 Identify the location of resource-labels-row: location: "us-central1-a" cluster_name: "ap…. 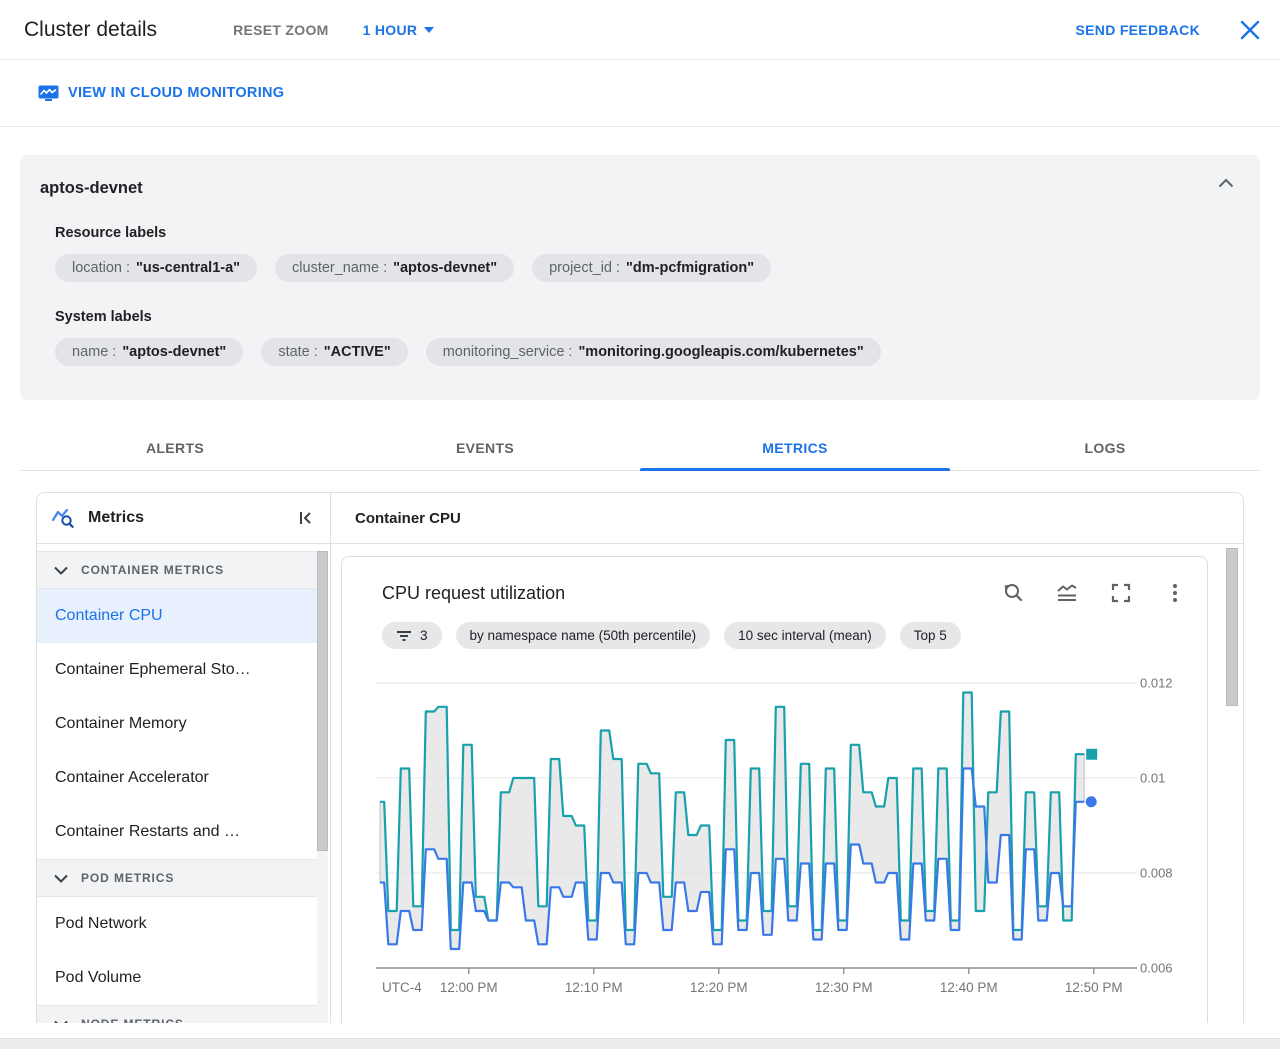
(647, 268).